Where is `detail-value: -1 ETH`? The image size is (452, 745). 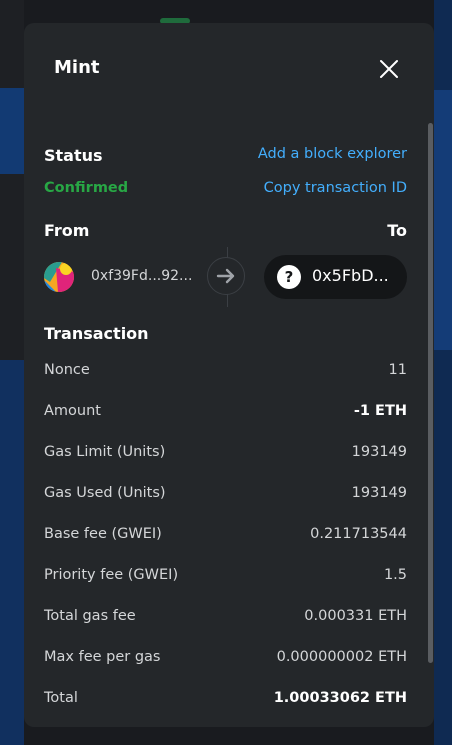 detail-value: -1 ETH is located at coordinates (380, 411).